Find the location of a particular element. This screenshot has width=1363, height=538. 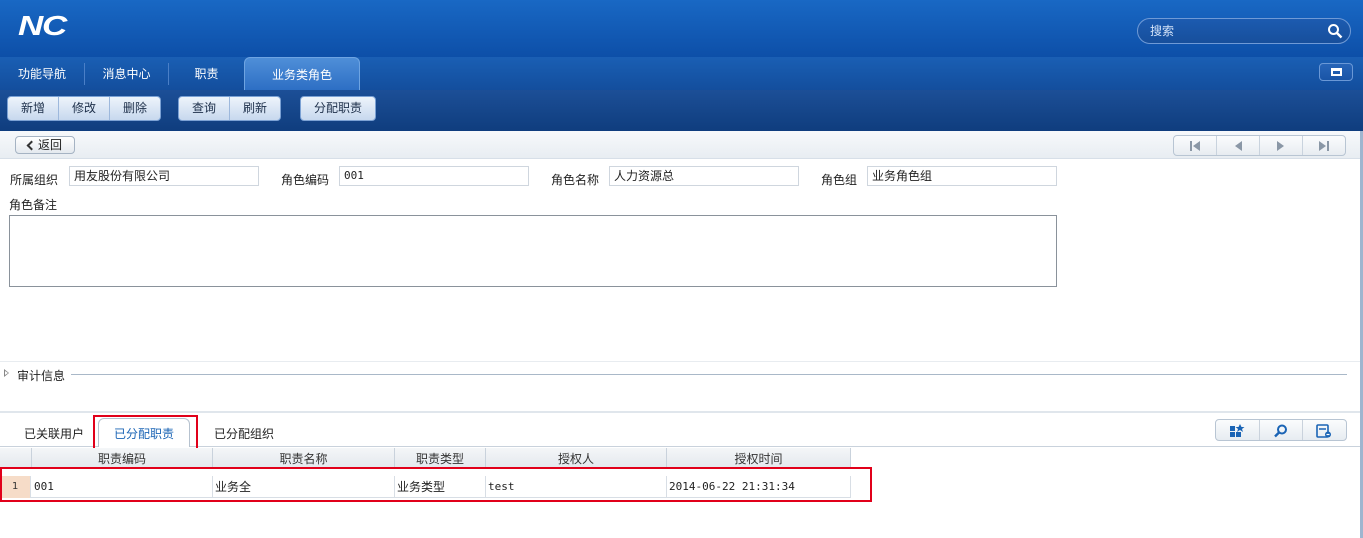

print-setting-icon is located at coordinates (1324, 431).